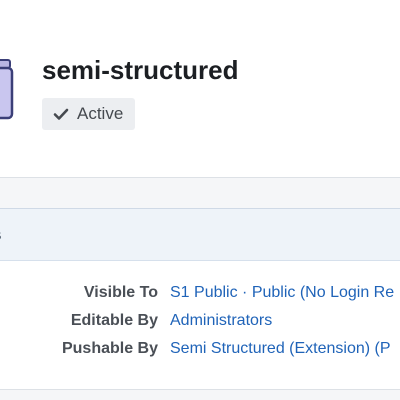 This screenshot has width=400, height=400. I want to click on property-row-editable-by: Editable By Administrators, so click(200, 325).